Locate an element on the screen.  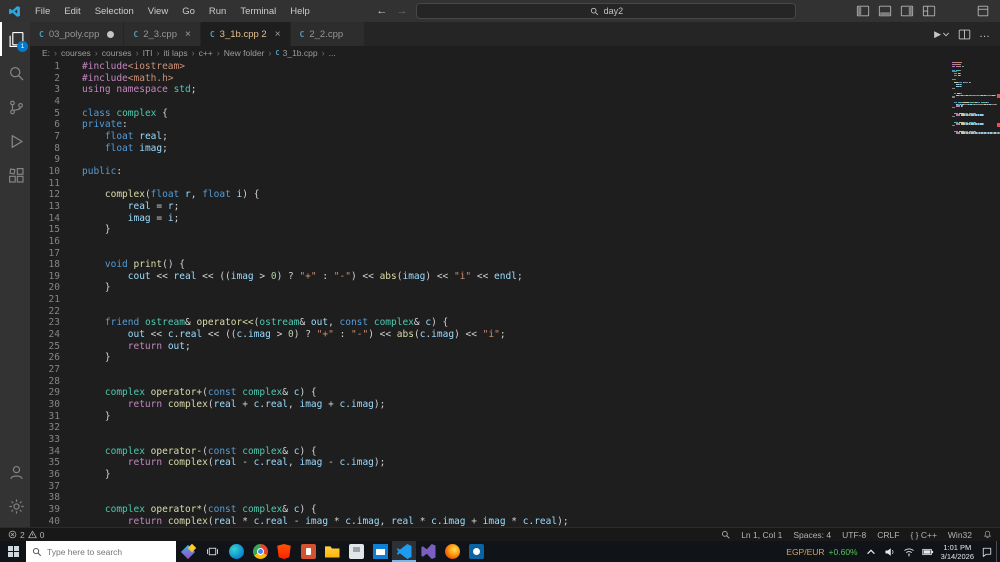
split-editor-icon is located at coordinates (964, 34).